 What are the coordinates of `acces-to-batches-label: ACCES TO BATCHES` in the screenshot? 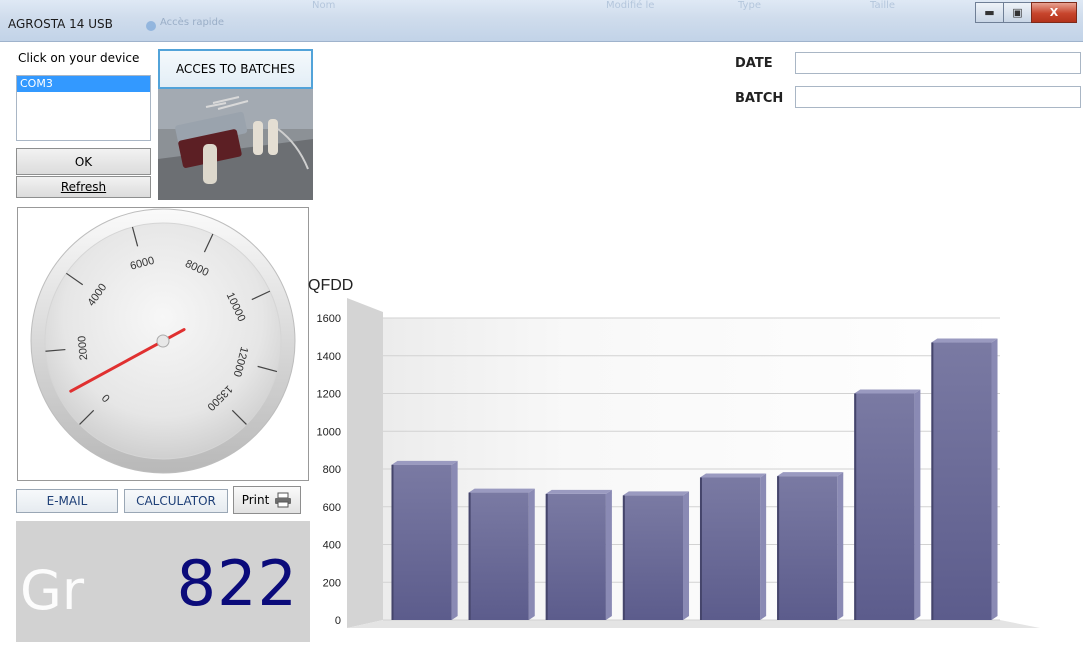 It's located at (235, 69).